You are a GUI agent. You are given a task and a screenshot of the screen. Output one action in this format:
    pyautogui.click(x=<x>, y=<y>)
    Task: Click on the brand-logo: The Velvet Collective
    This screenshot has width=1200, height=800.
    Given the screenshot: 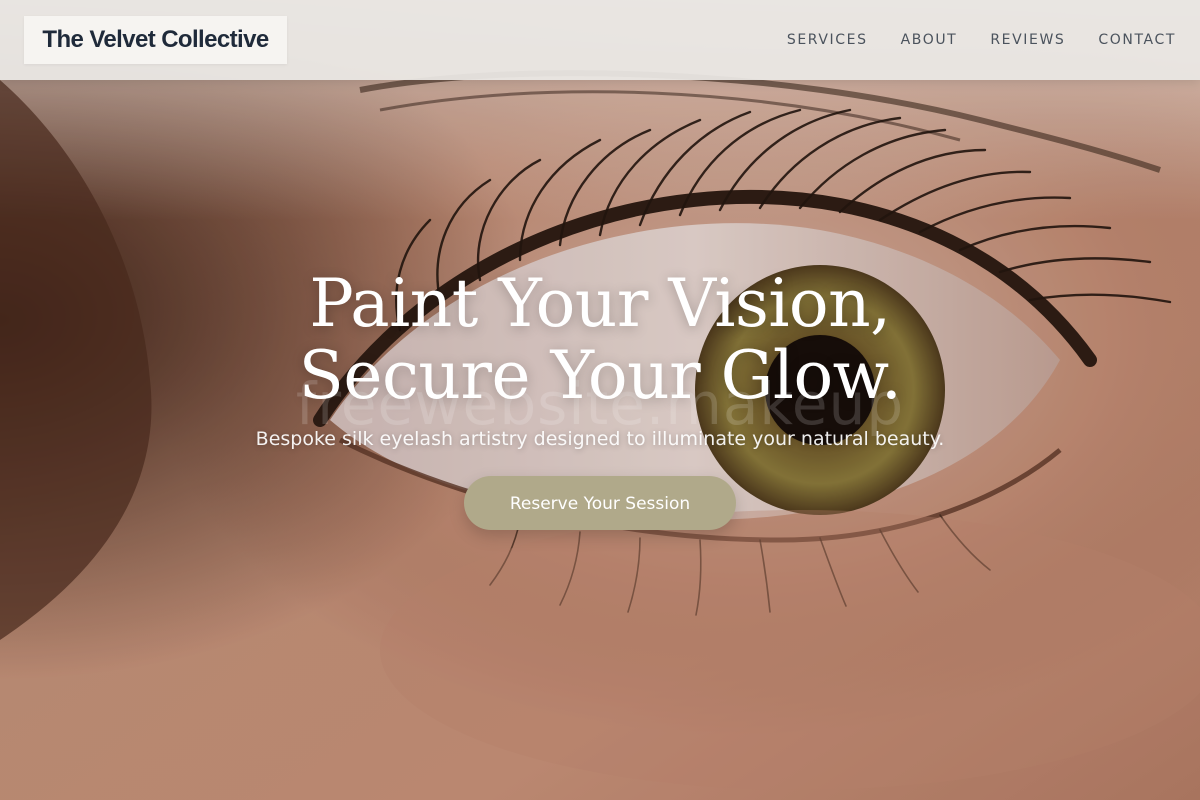 What is the action you would take?
    pyautogui.click(x=155, y=40)
    